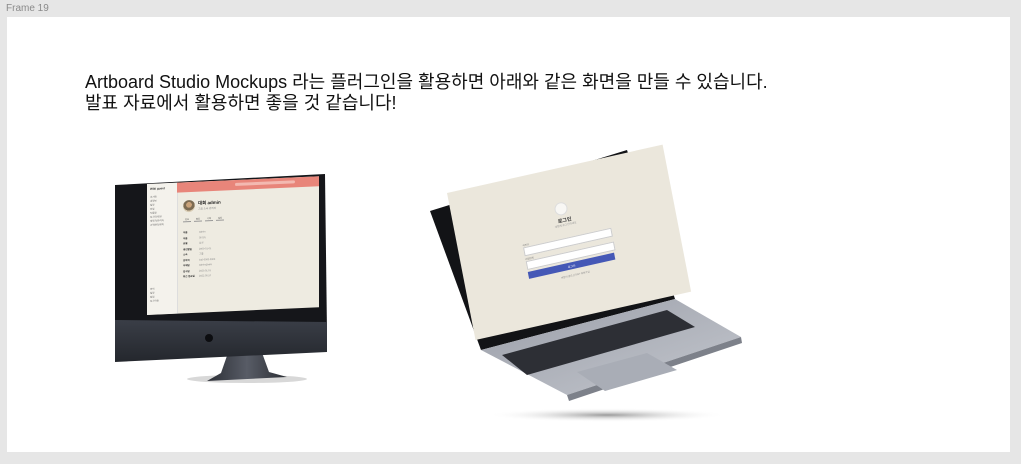 The height and width of the screenshot is (464, 1021). I want to click on logo-icon, so click(561, 209).